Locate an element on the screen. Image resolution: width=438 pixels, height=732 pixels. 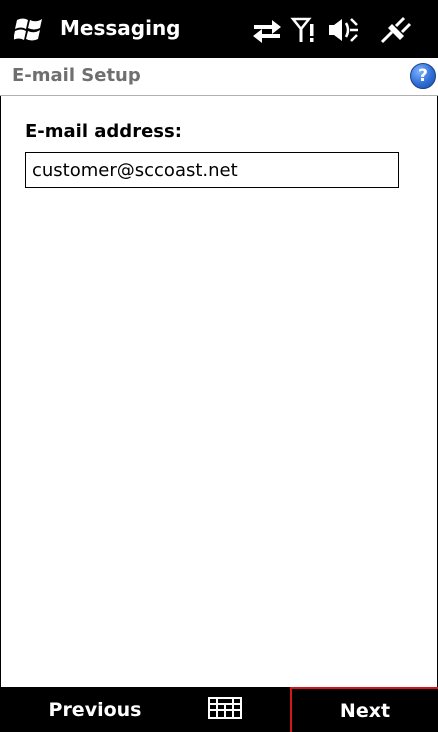
section-title: E-mail Setup is located at coordinates (76, 75).